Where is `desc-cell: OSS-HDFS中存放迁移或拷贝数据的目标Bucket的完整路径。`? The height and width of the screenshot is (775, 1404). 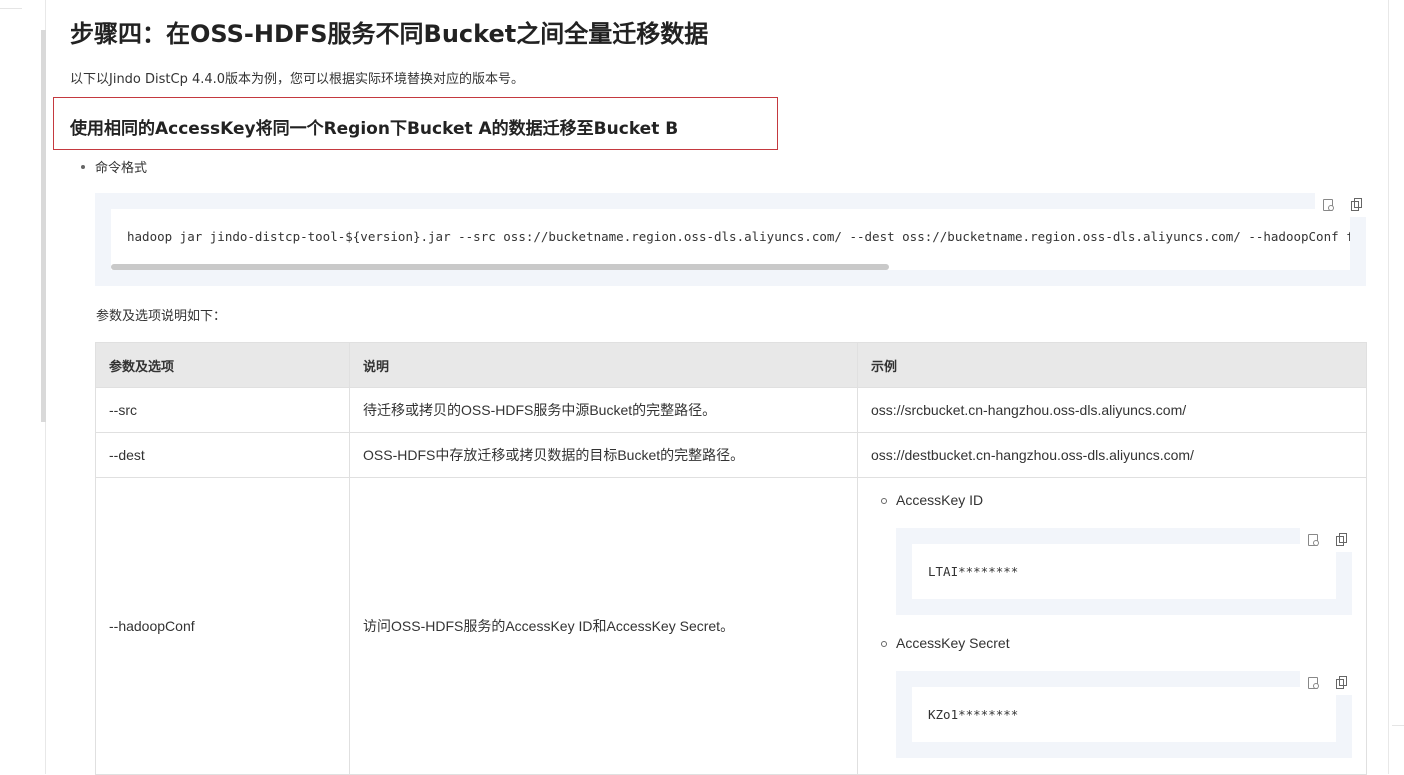 desc-cell: OSS-HDFS中存放迁移或拷贝数据的目标Bucket的完整路径。 is located at coordinates (603, 455).